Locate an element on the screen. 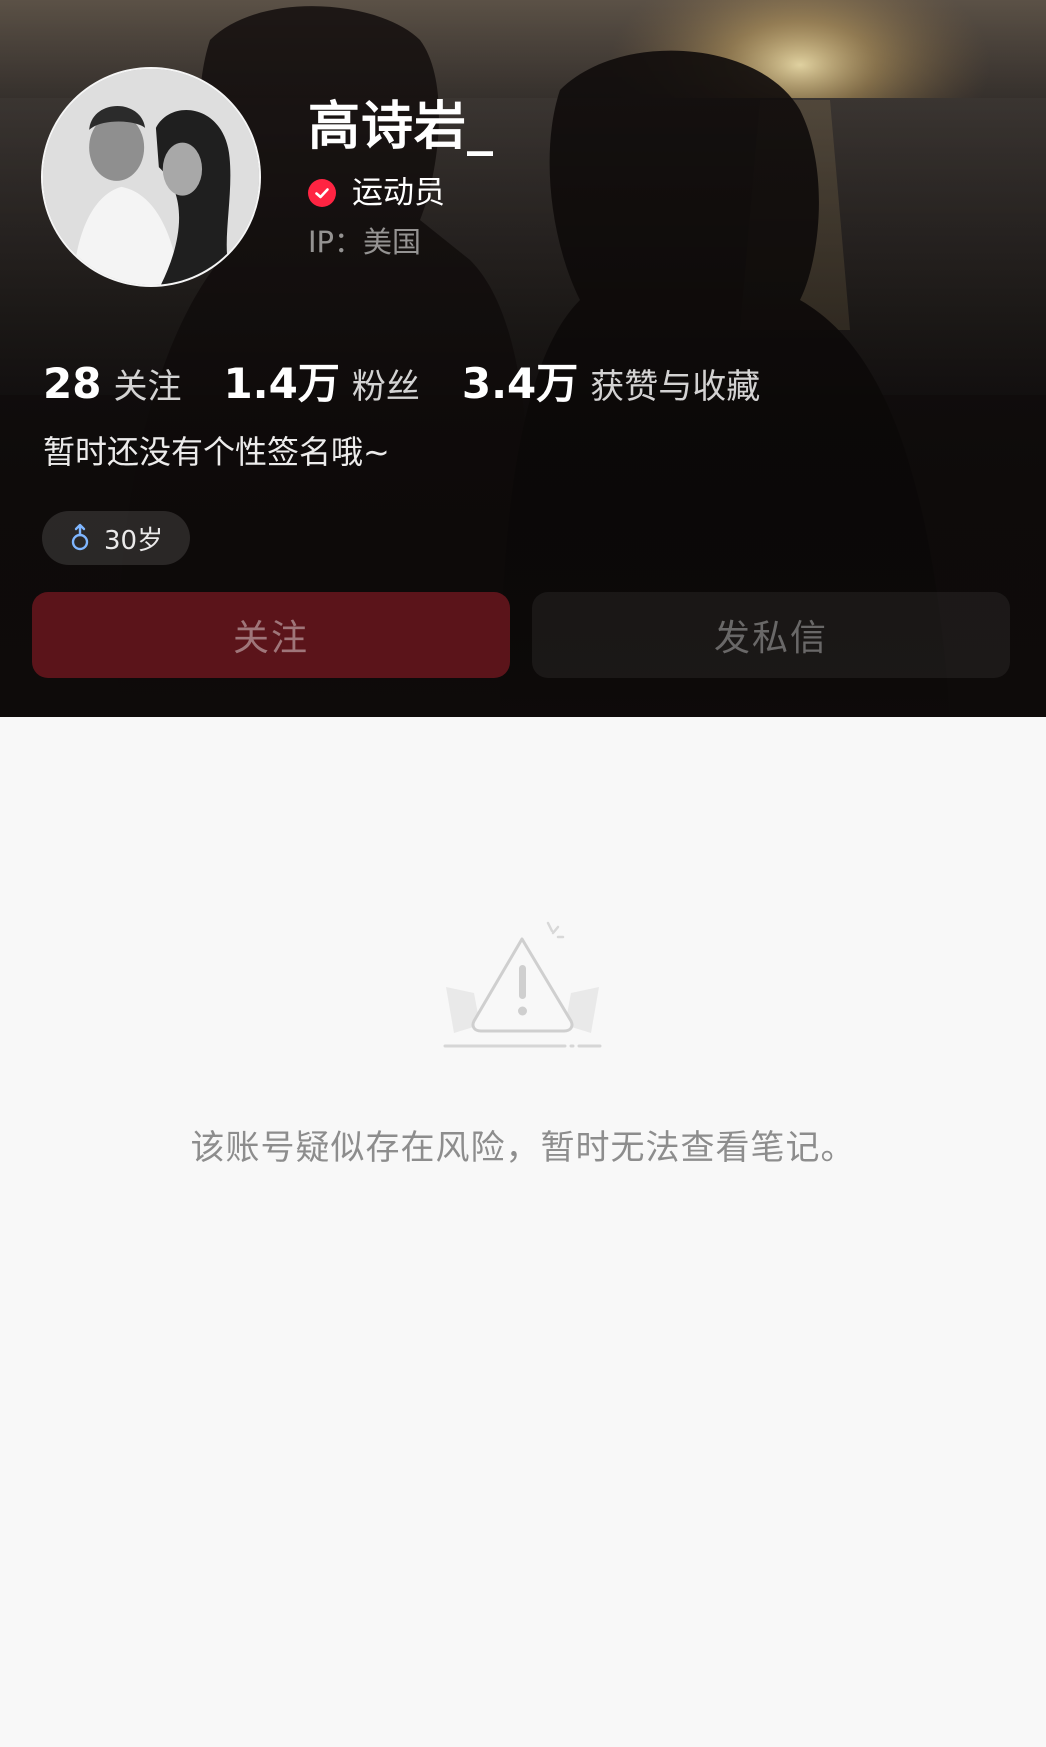  verification-row: 运动员 is located at coordinates (376, 193).